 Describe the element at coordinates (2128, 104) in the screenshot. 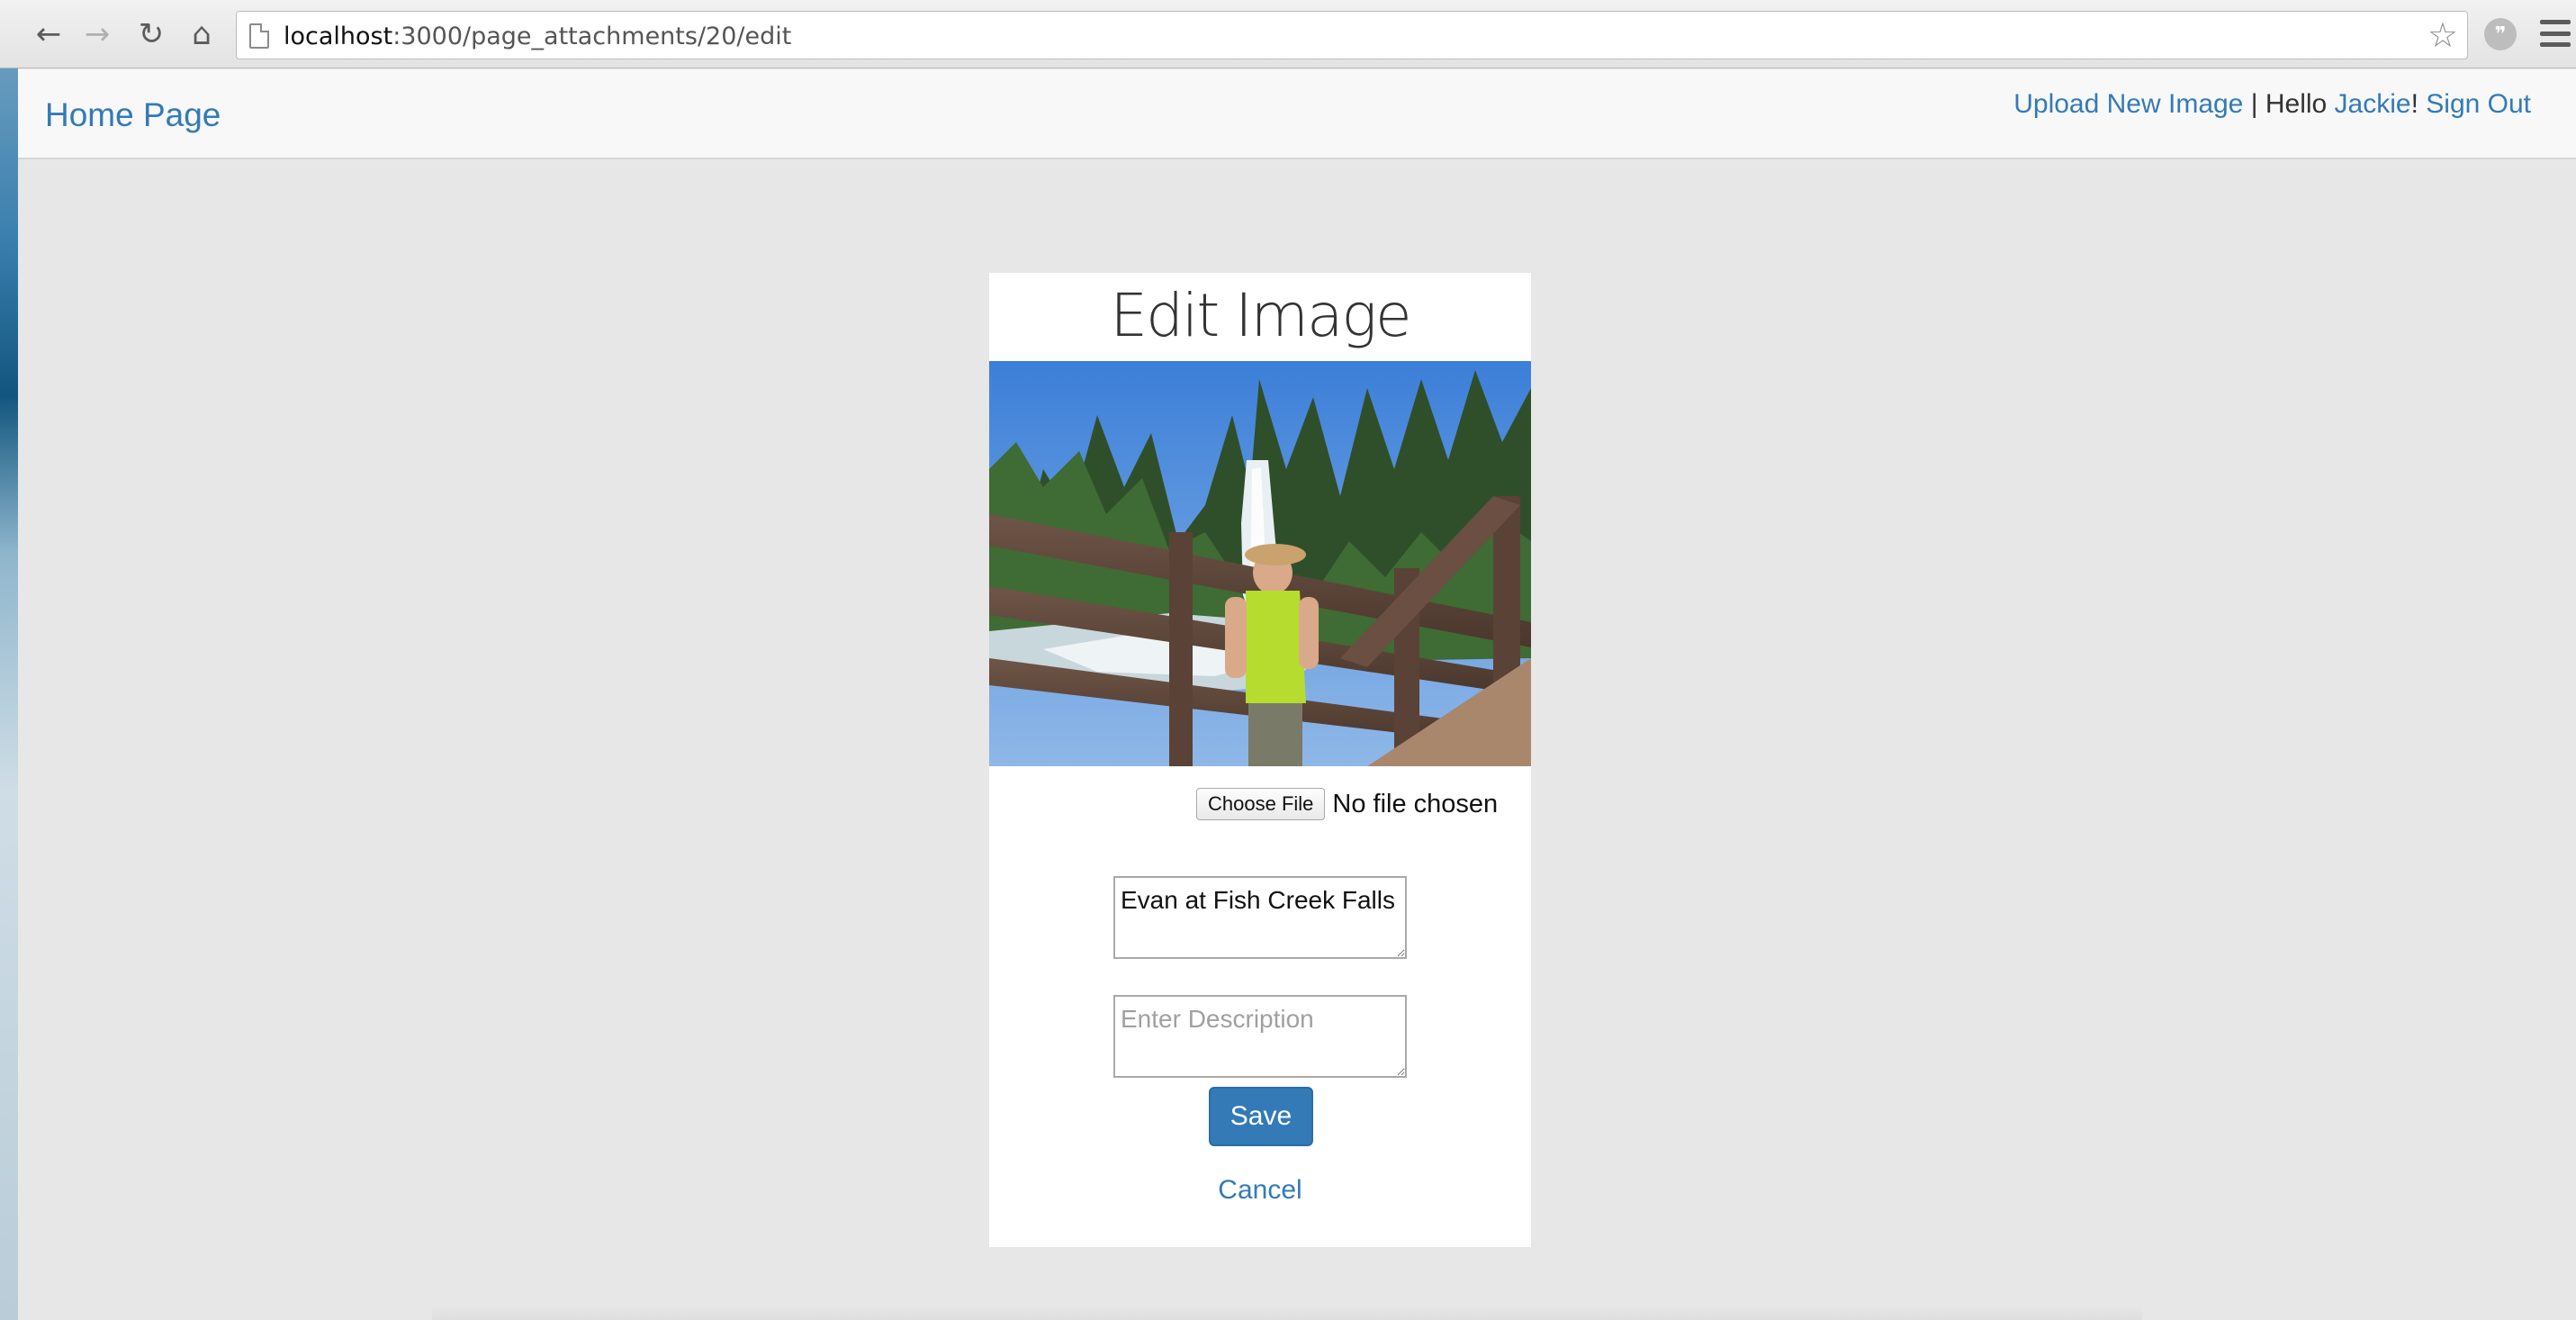

I see `upload-new-image-link: Upload New Image` at that location.